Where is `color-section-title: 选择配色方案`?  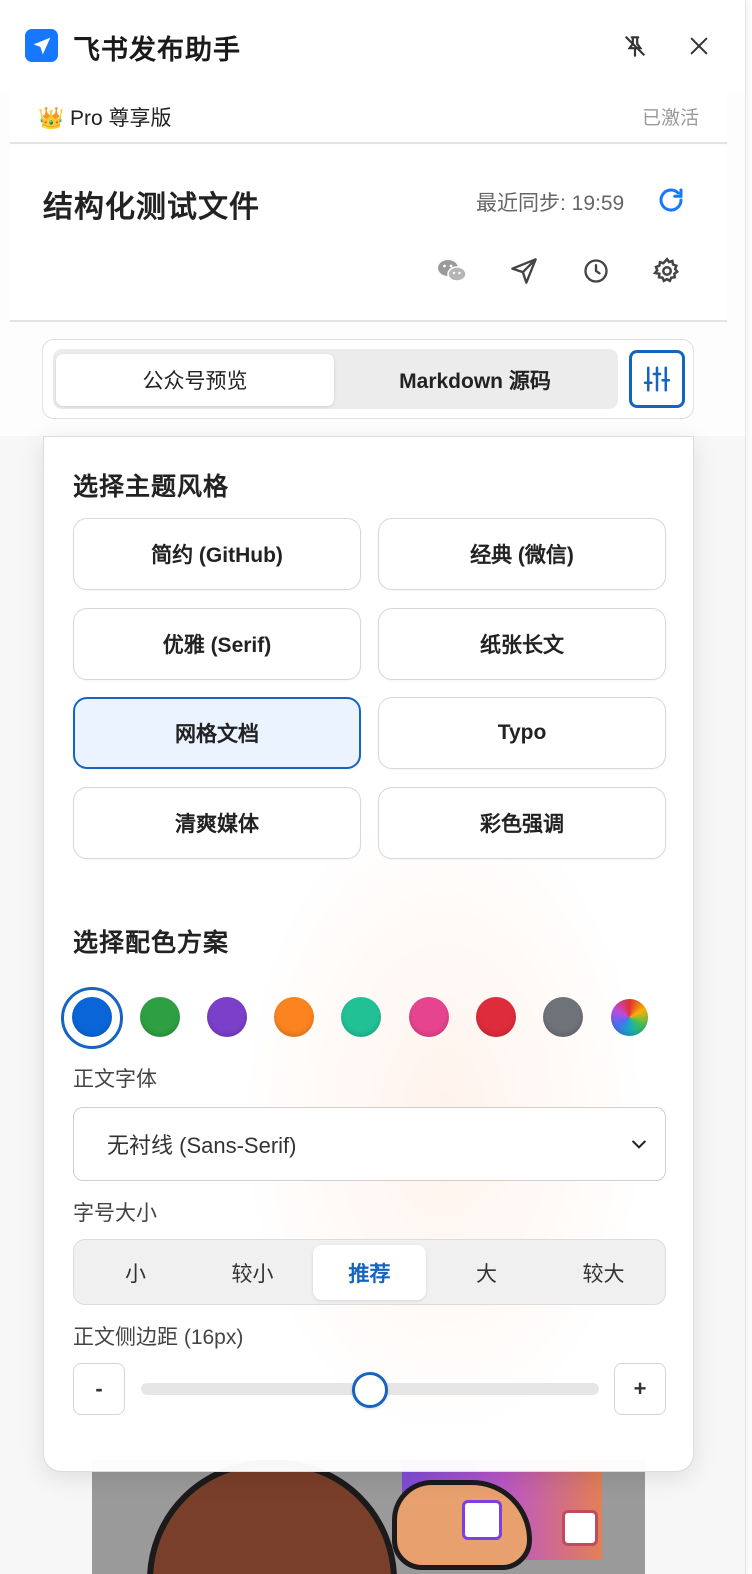
color-section-title: 选择配色方案 is located at coordinates (151, 943).